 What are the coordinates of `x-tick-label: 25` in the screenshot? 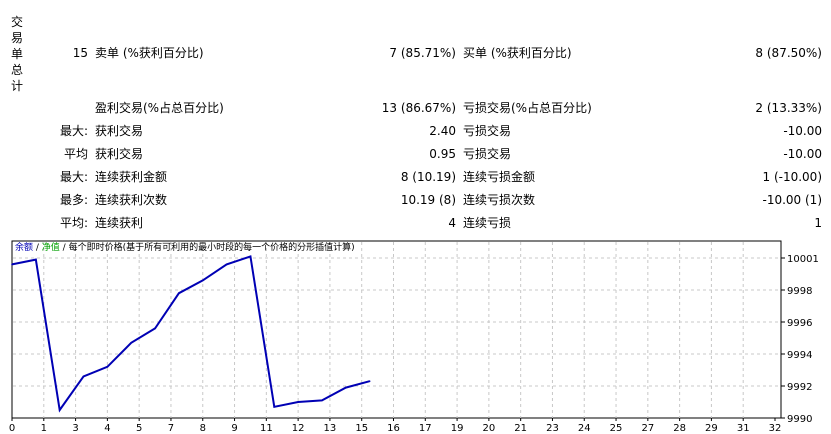 It's located at (616, 428).